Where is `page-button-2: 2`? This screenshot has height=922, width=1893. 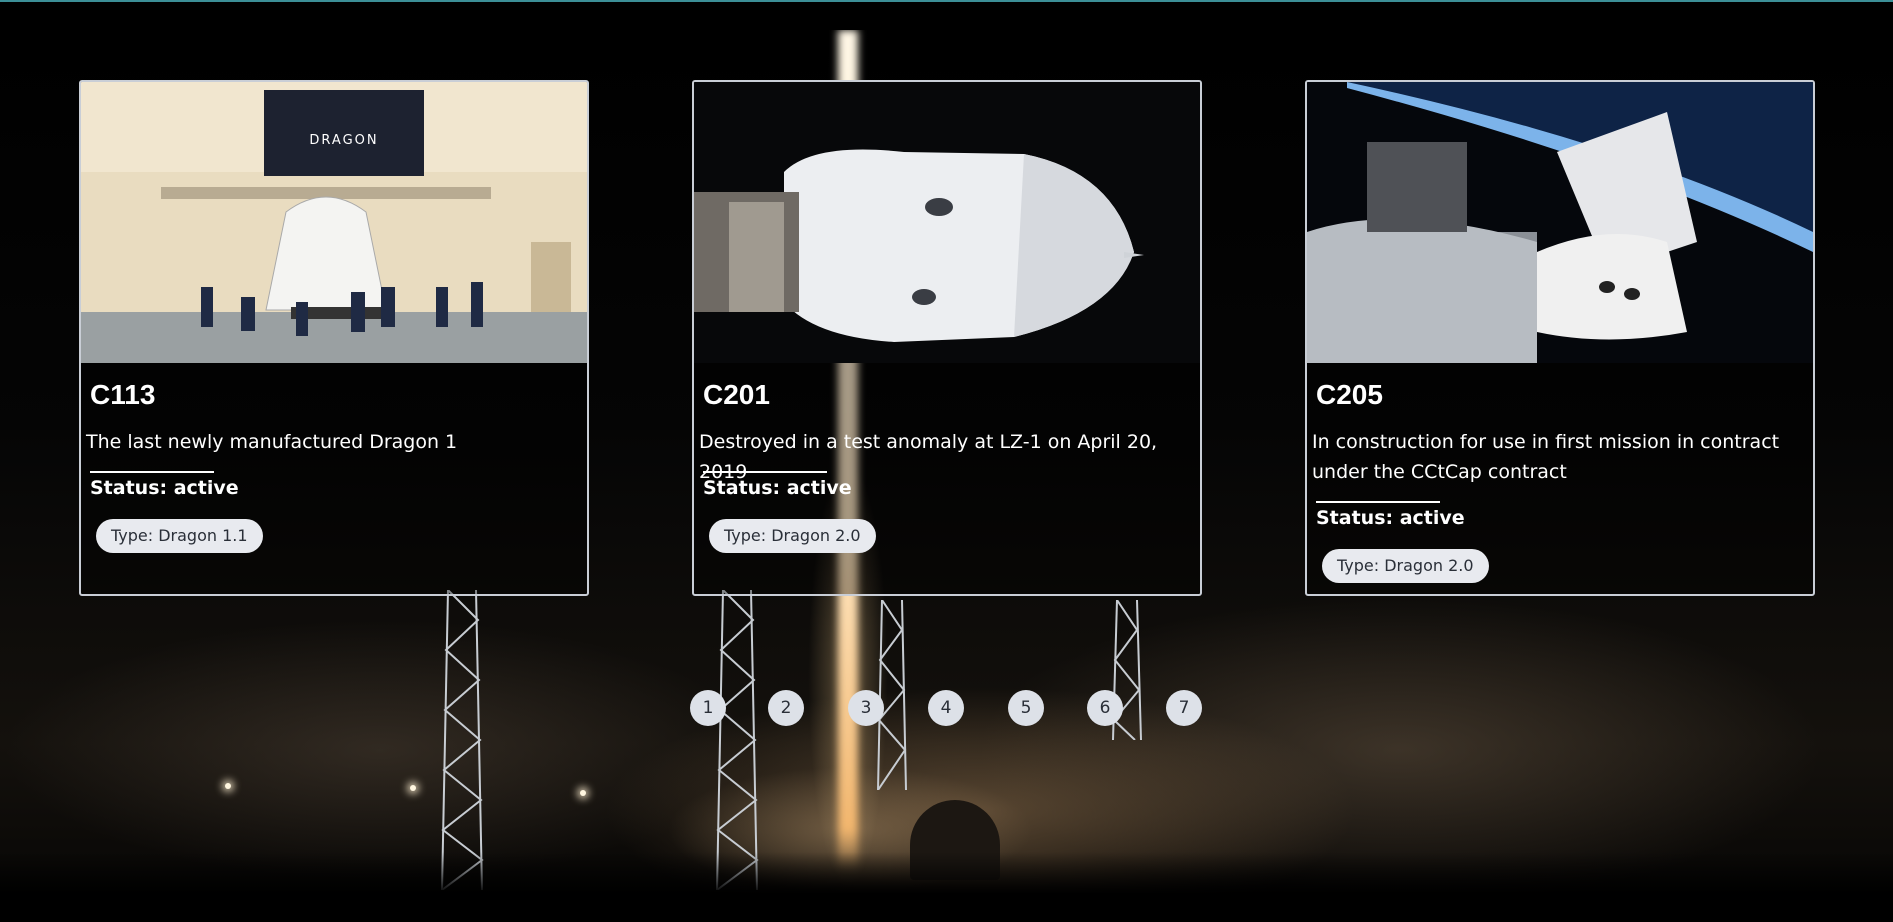
page-button-2: 2 is located at coordinates (786, 708).